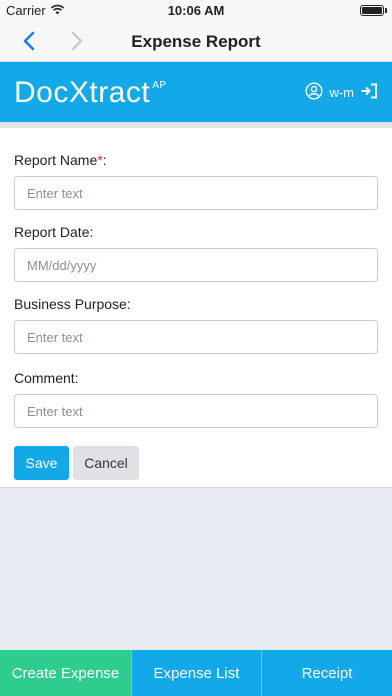  I want to click on report-name-label-suffix: :, so click(104, 160).